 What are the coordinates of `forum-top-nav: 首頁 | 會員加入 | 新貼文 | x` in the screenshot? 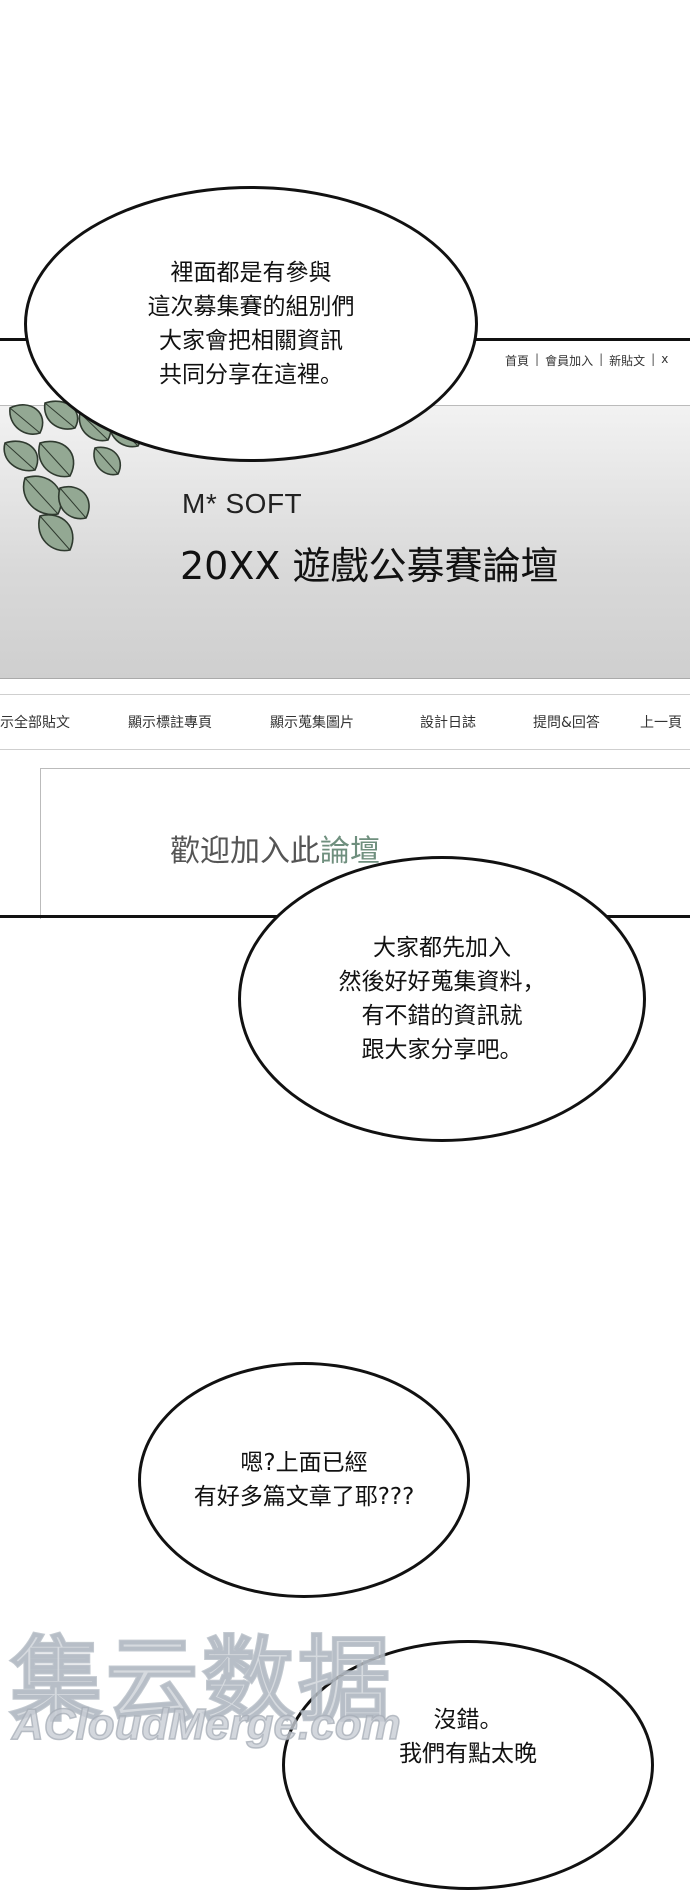 It's located at (586, 362).